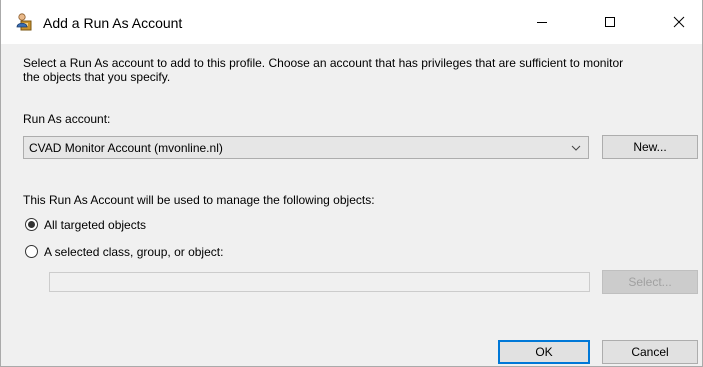 The height and width of the screenshot is (367, 703). I want to click on radio-selected-object-label: A selected class, group, or object:, so click(133, 252).